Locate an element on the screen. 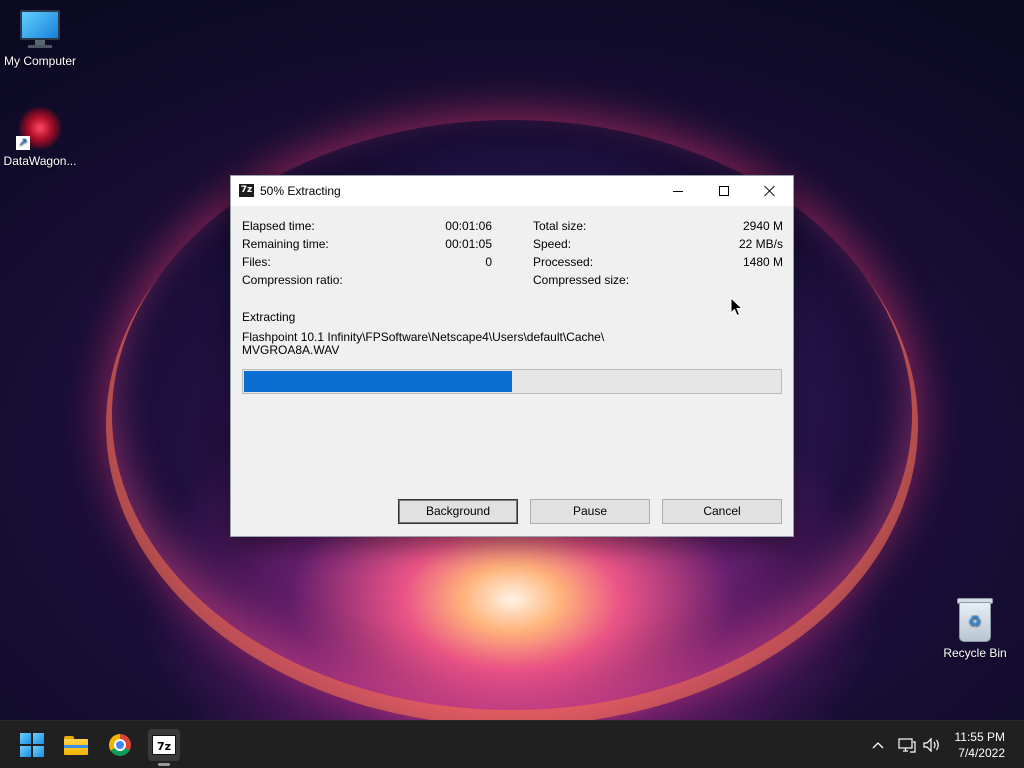  windows-start-icon is located at coordinates (32, 745).